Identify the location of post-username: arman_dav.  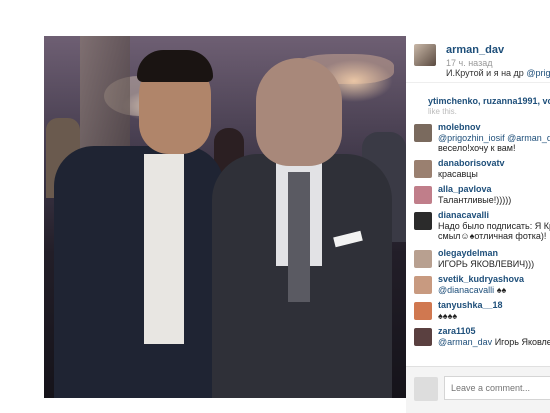
(475, 50).